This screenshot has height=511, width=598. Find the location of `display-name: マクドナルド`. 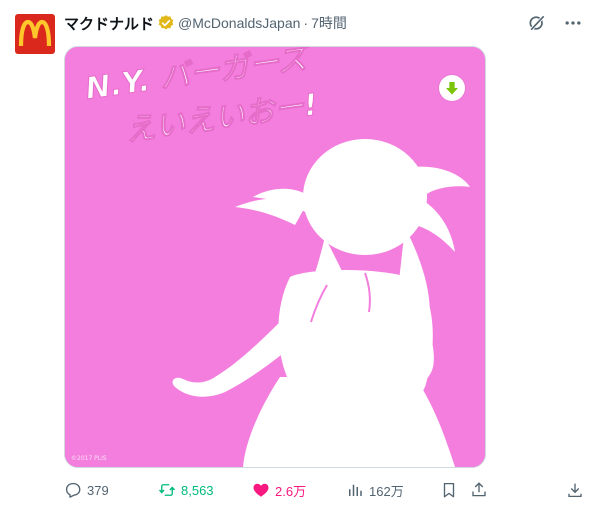

display-name: マクドナルド is located at coordinates (109, 23).